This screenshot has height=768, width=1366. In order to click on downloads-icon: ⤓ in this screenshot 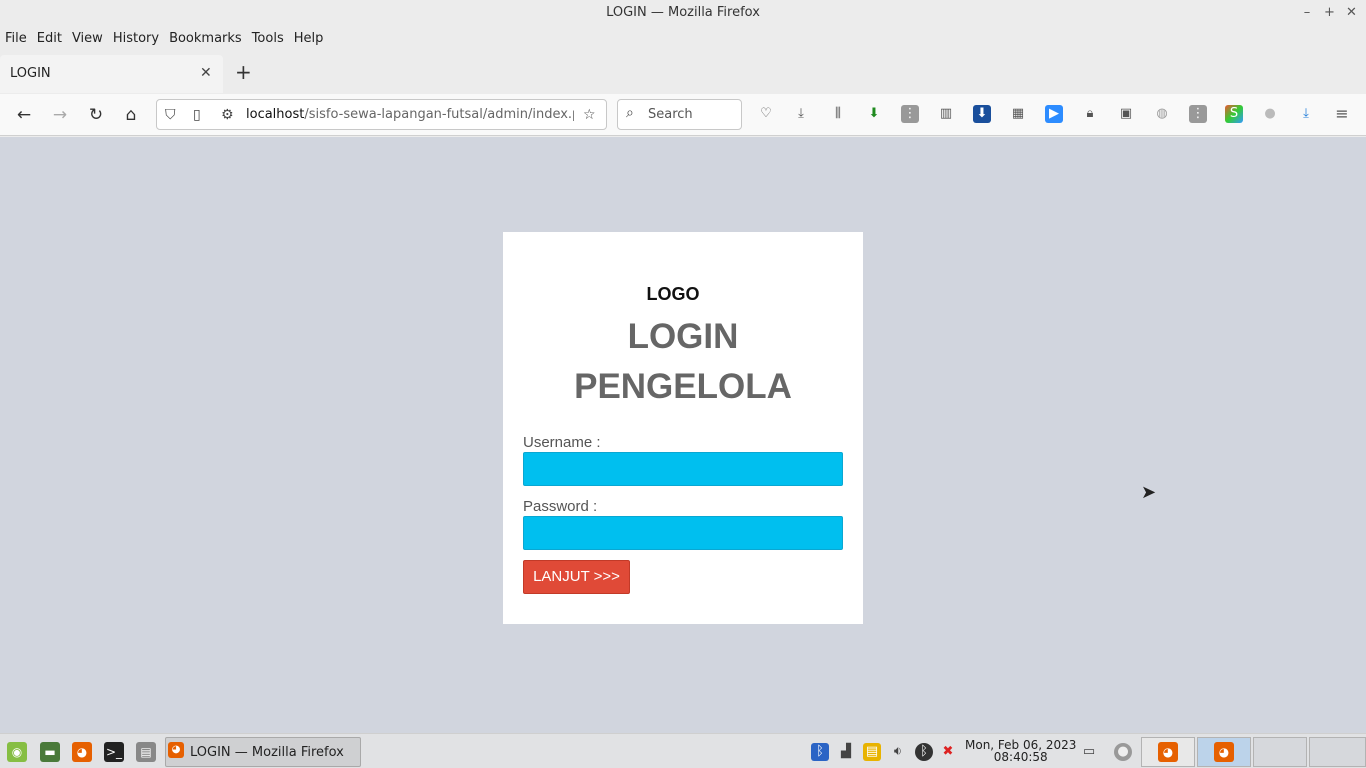, I will do `click(801, 114)`.